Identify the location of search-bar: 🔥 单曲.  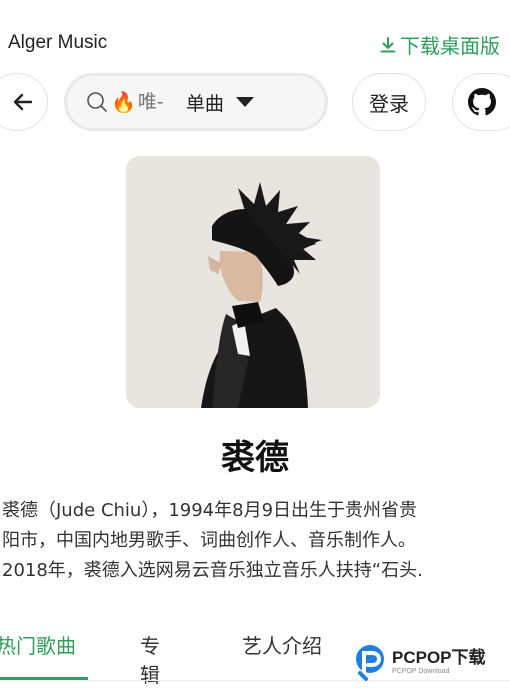
(196, 102).